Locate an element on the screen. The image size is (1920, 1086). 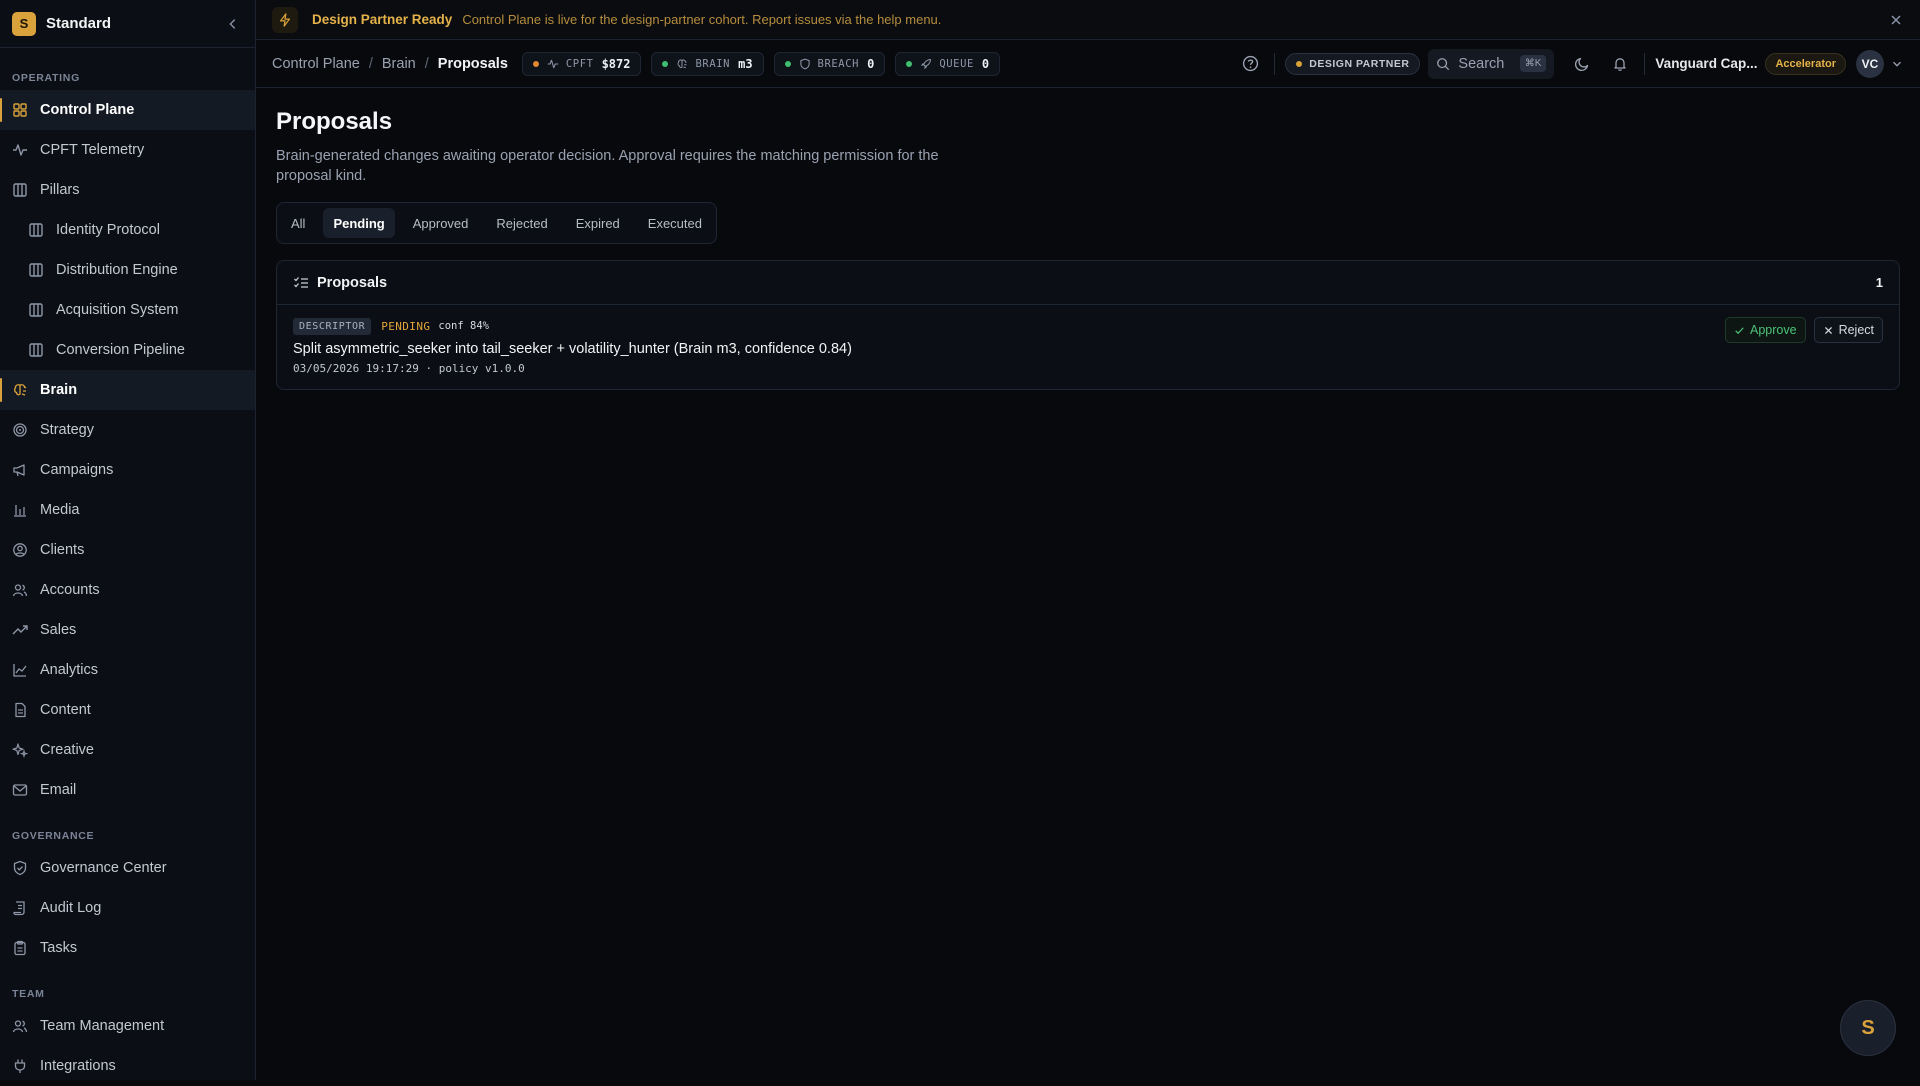
help-button is located at coordinates (1250, 64).